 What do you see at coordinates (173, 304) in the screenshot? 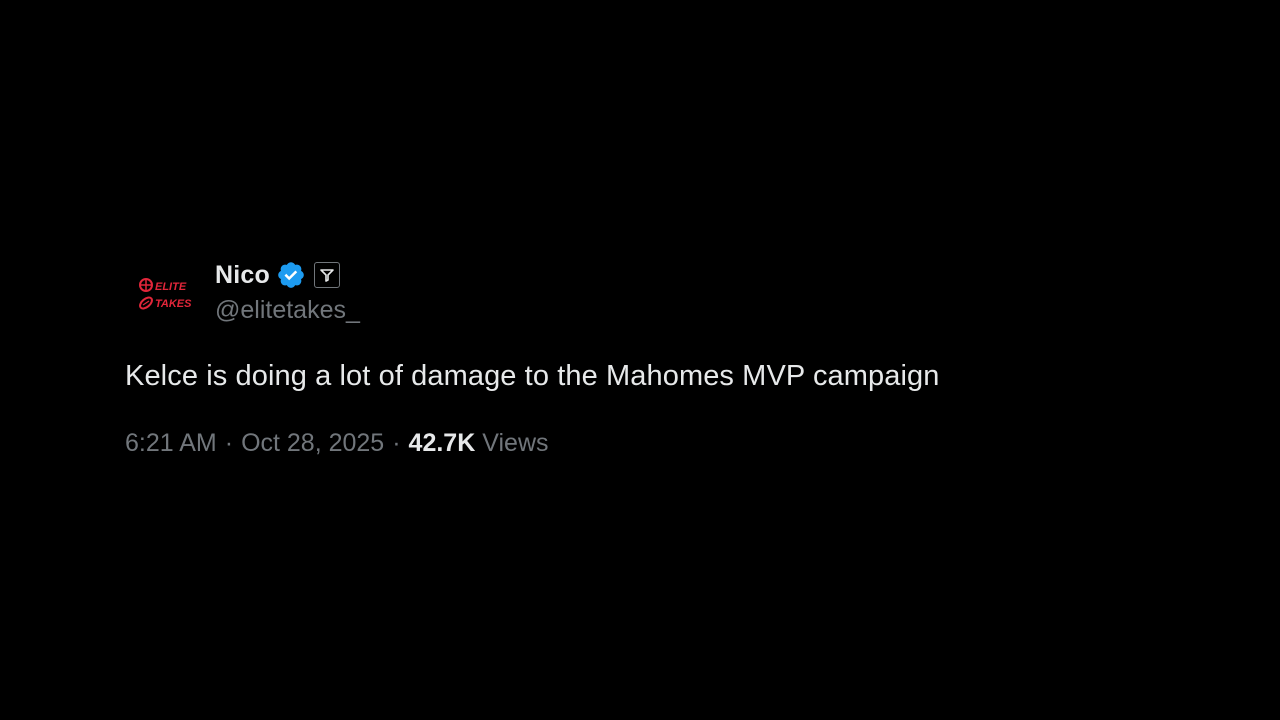
I see `logo-text-line2: TAKES` at bounding box center [173, 304].